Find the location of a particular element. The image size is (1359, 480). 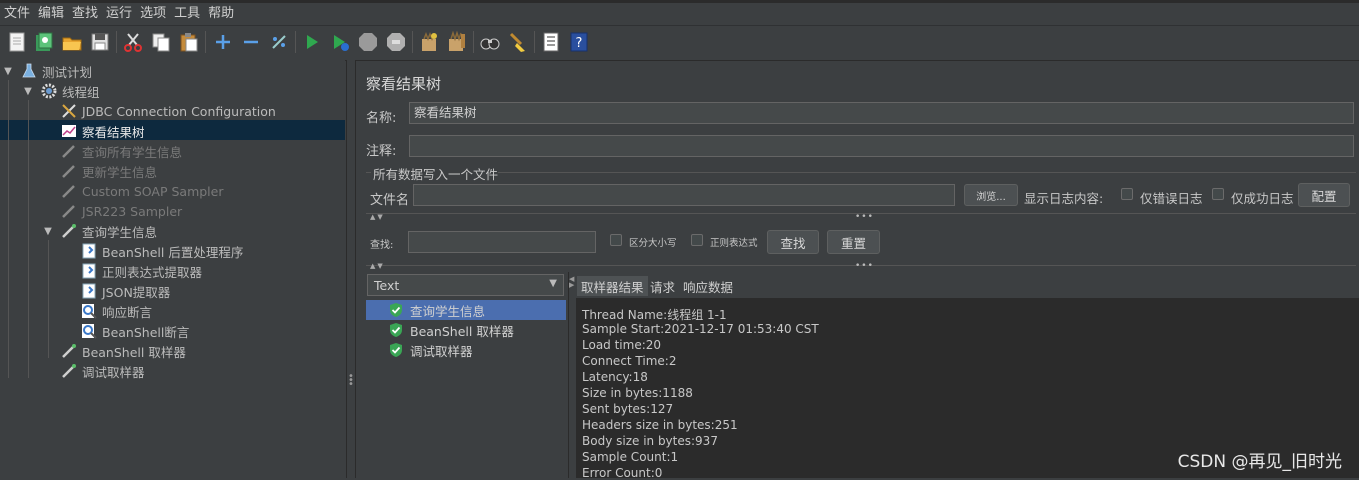

case-sensitive-checkbox is located at coordinates (616, 240).